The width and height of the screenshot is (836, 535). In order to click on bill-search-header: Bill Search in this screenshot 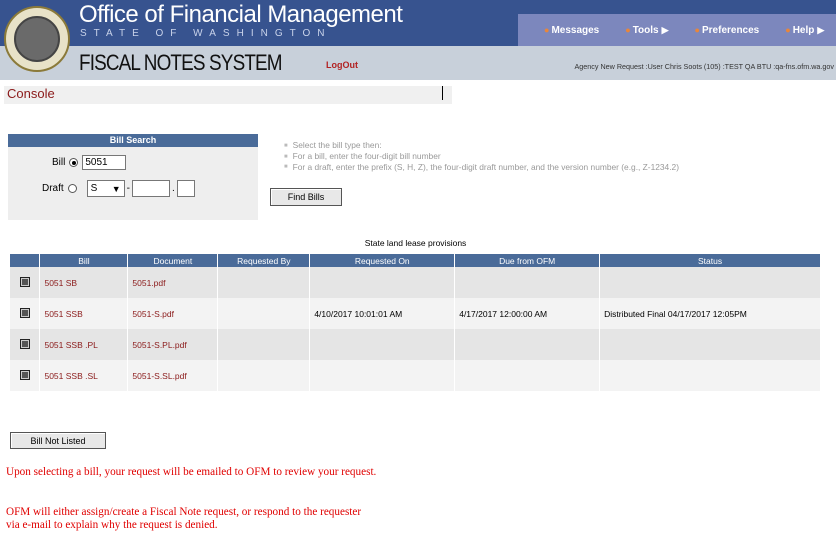, I will do `click(133, 140)`.